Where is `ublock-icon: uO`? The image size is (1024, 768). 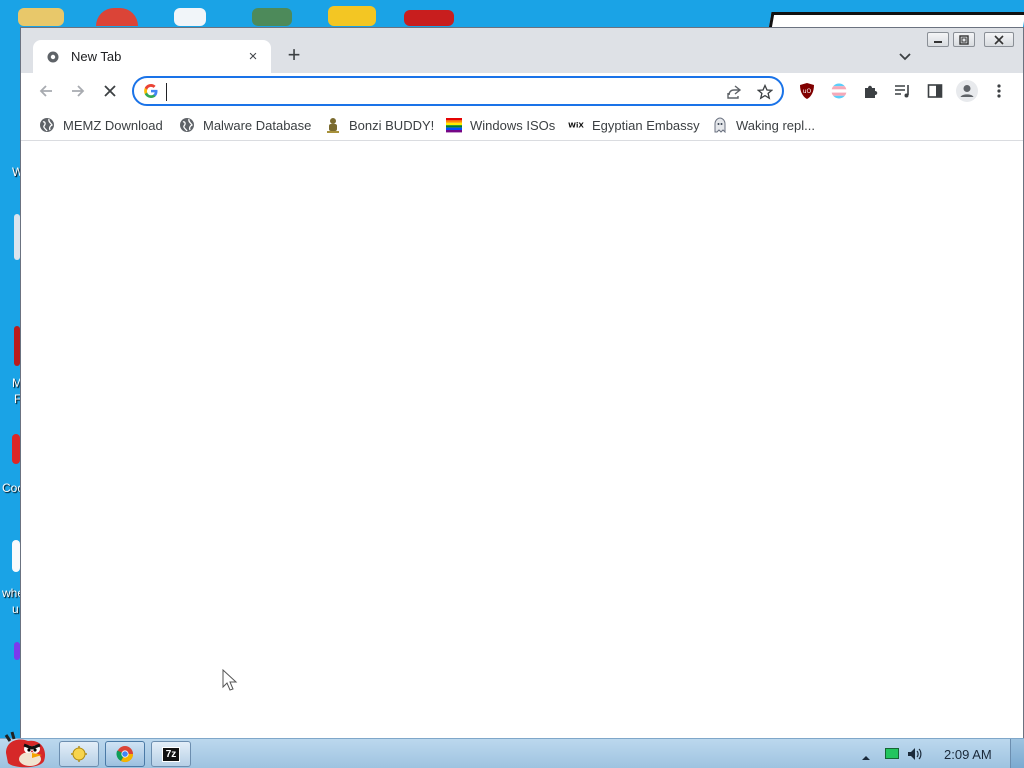 ublock-icon: uO is located at coordinates (807, 91).